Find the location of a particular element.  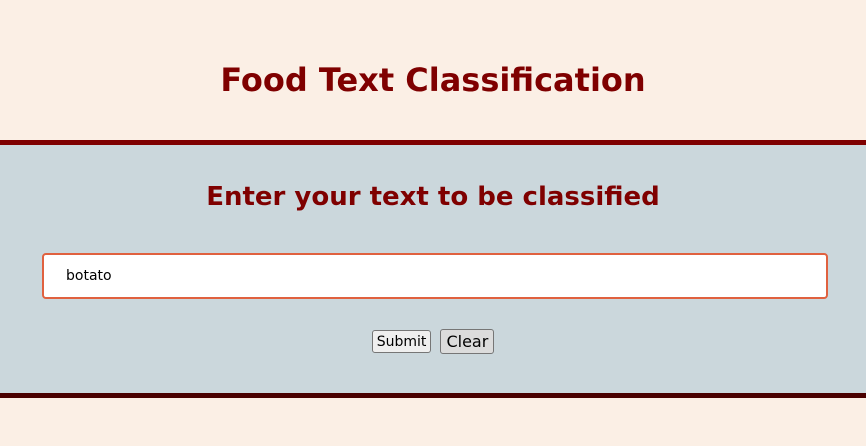

text-input is located at coordinates (435, 276).